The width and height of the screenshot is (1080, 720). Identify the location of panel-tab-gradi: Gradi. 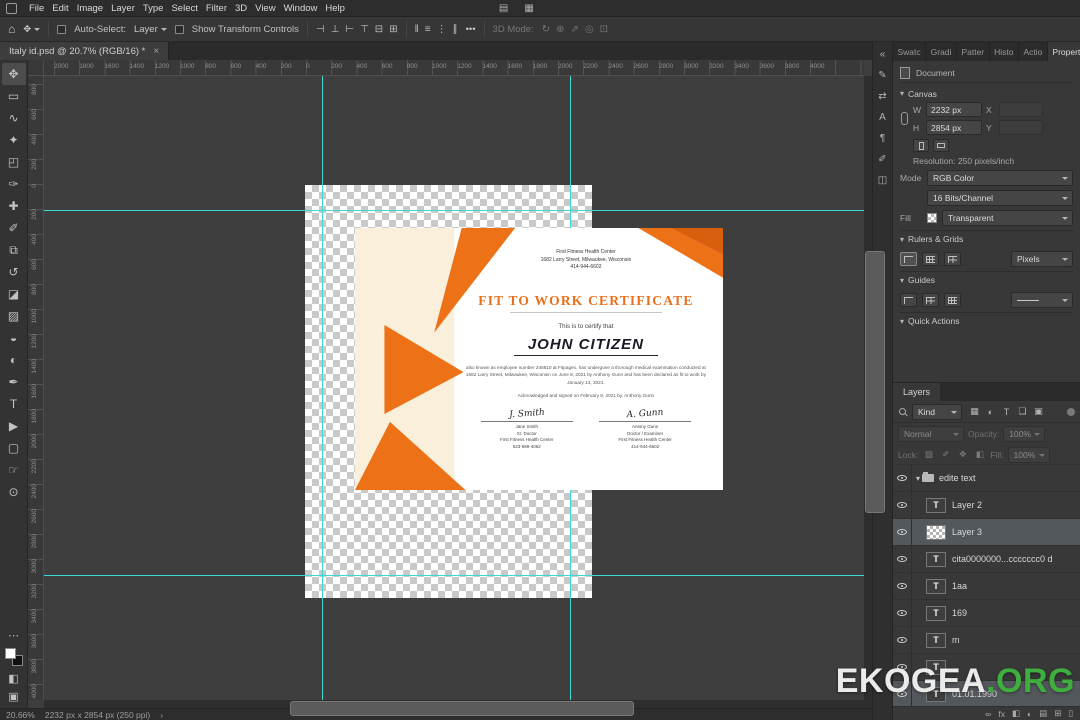
(941, 51).